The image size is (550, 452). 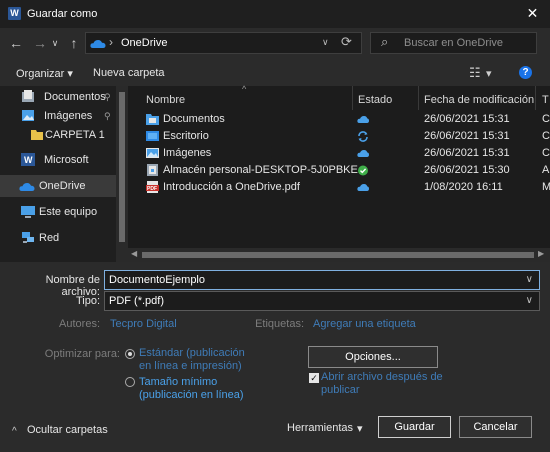 I want to click on tools-button: Herramientas, so click(x=320, y=428).